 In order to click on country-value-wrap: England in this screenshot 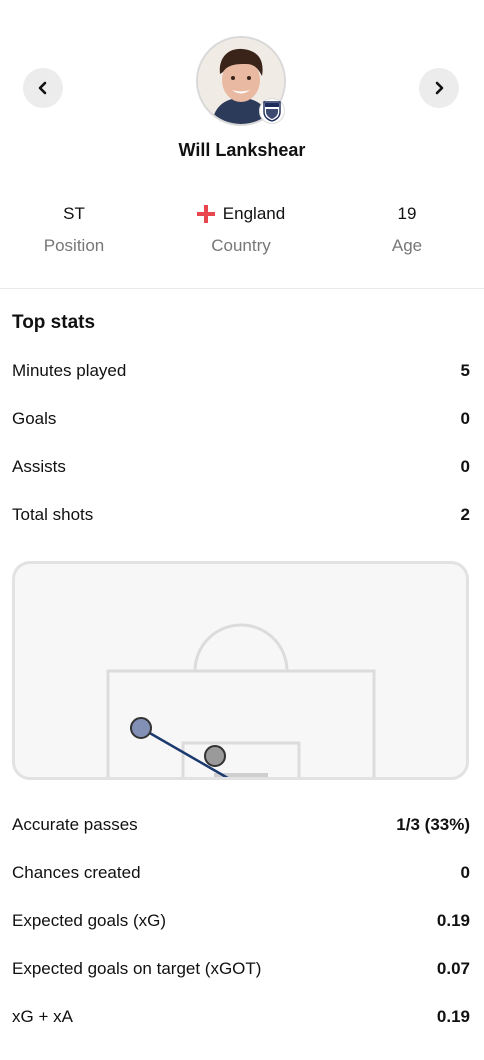, I will do `click(241, 214)`.